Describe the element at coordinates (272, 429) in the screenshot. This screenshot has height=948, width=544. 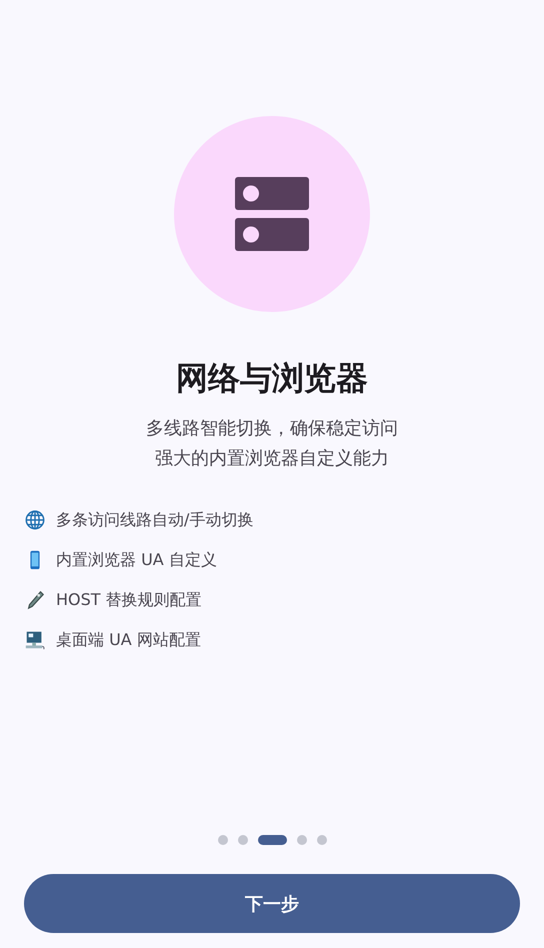
I see `description-line: 多线路智能切换，确保稳定访问` at that location.